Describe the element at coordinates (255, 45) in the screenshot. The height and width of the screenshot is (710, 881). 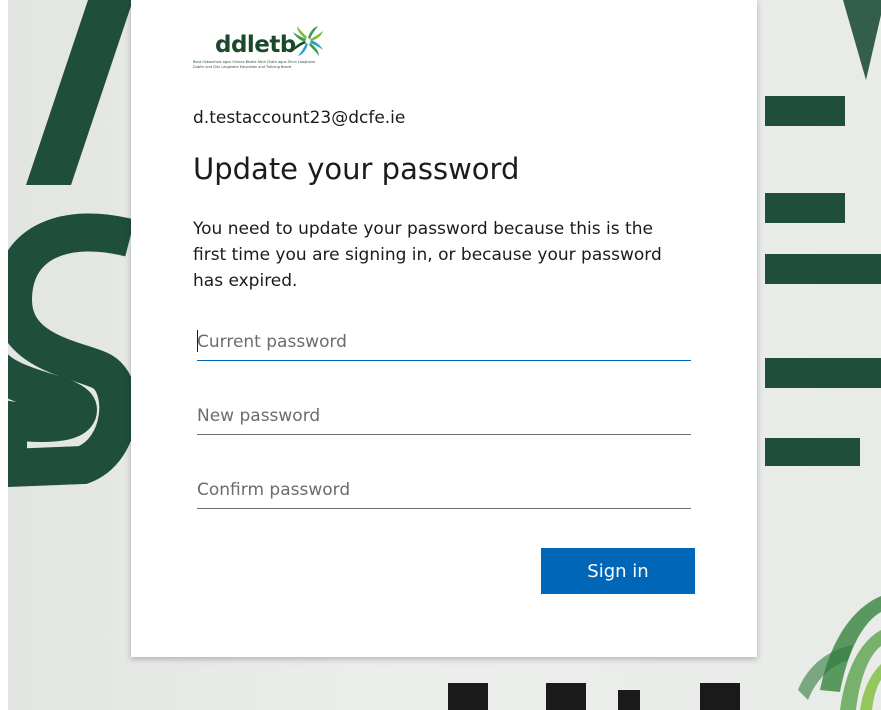
I see `logo-wordmark: ddletb` at that location.